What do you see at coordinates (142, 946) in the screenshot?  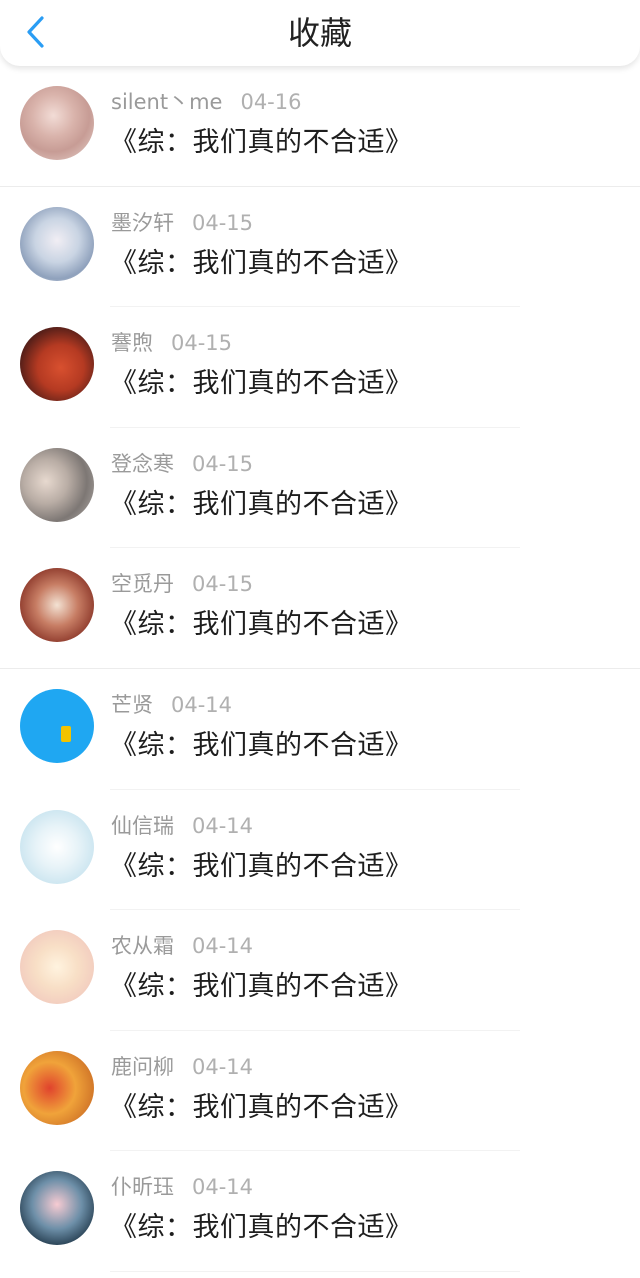 I see `username: 农从霜` at bounding box center [142, 946].